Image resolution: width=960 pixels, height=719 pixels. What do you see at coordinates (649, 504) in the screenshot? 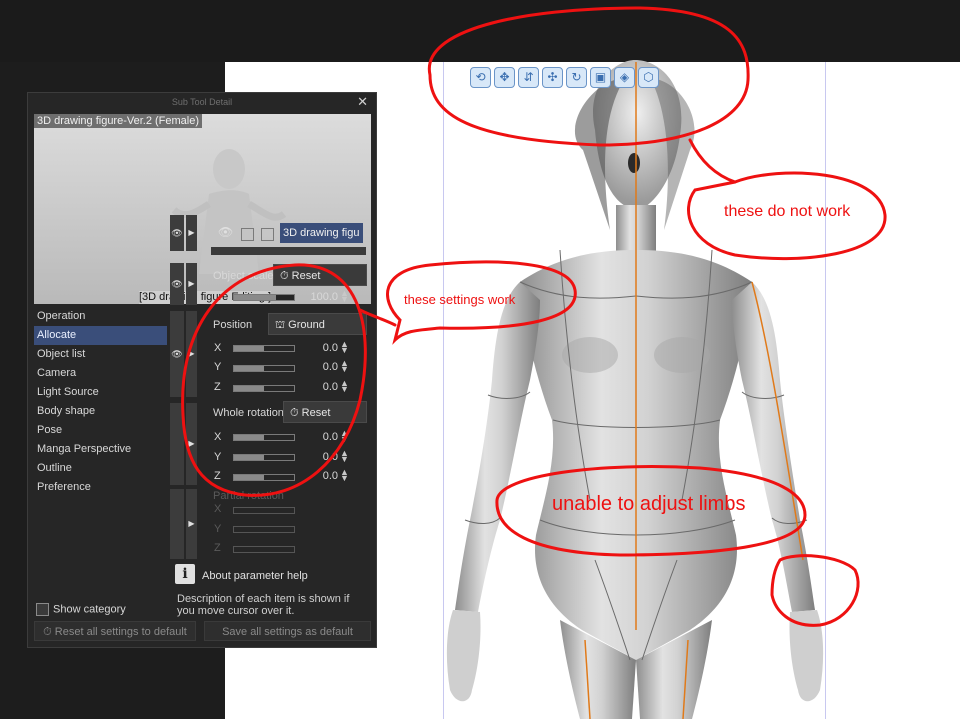
I see `annotation-text-limbs: unable to adjust limbs` at bounding box center [649, 504].